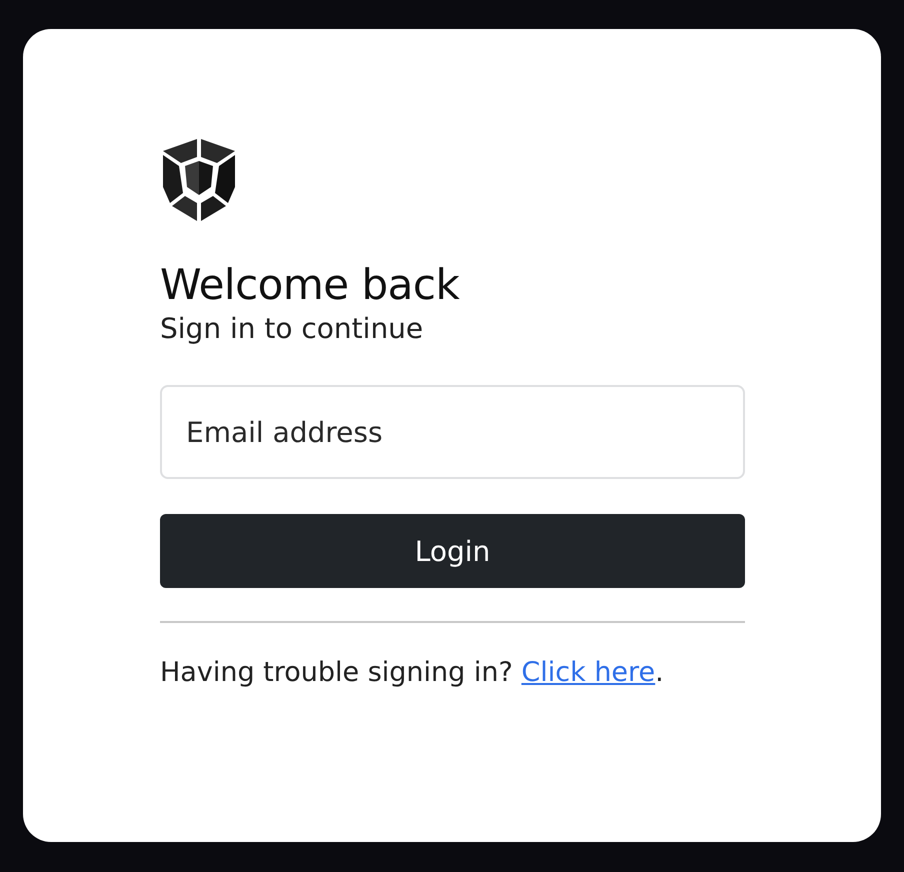 This screenshot has height=872, width=904. Describe the element at coordinates (588, 672) in the screenshot. I see `help-link: Click here` at that location.